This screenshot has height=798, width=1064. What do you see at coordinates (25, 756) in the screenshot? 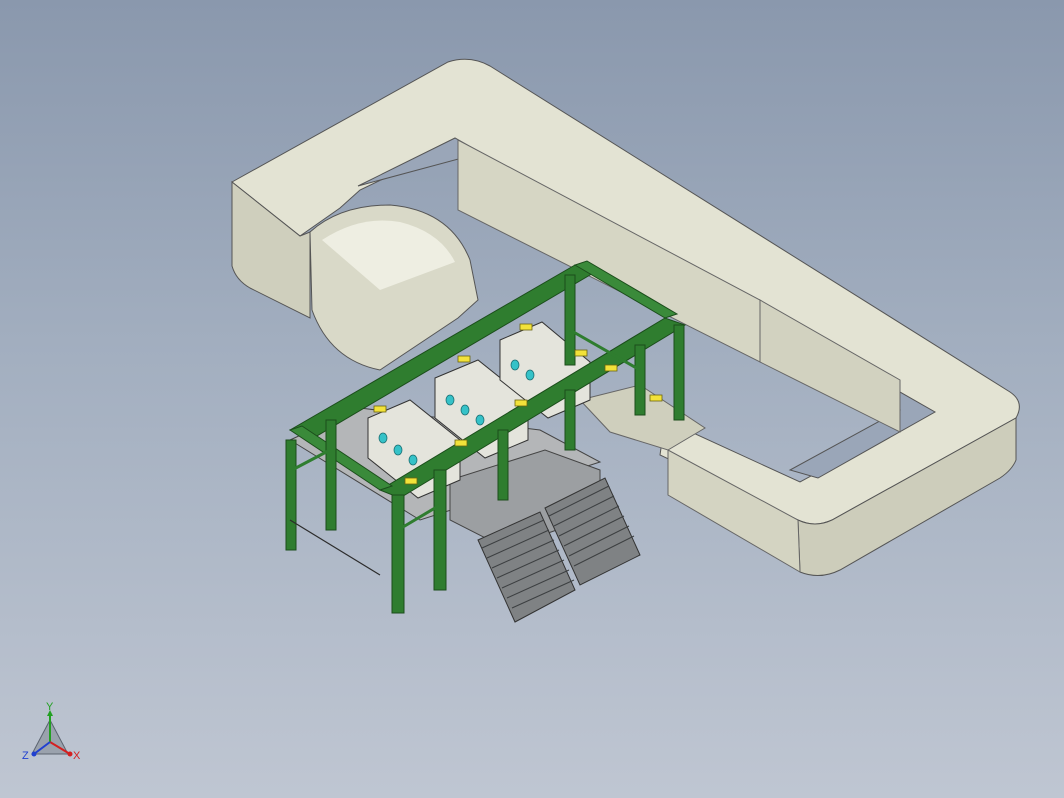
I see `triad-z-label: Z` at bounding box center [25, 756].